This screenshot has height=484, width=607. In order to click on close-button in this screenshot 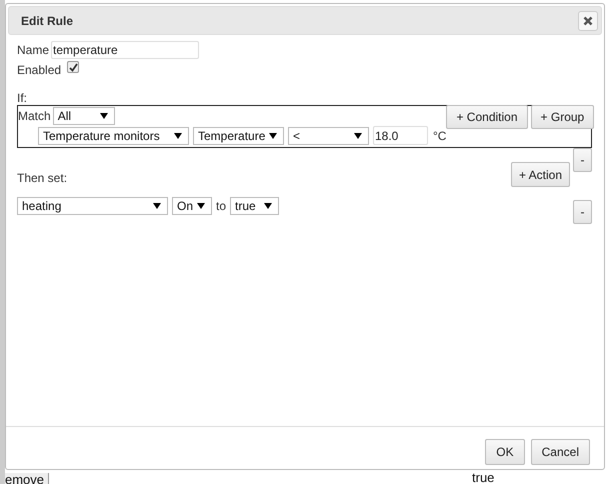, I will do `click(588, 20)`.